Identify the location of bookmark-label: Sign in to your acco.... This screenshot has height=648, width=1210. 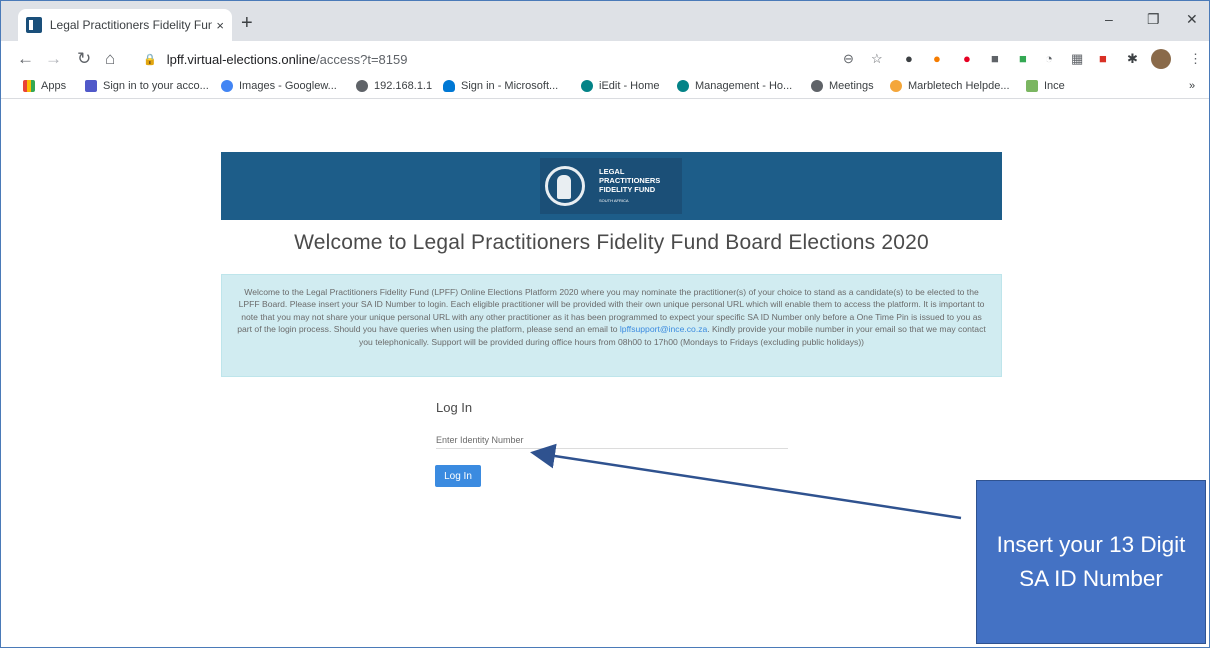
(156, 86).